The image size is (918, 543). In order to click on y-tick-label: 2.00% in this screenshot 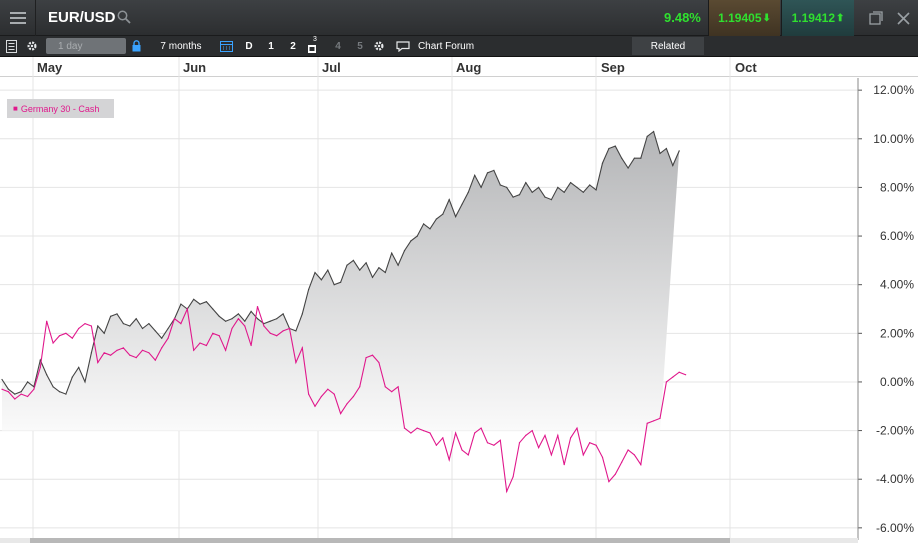, I will do `click(897, 333)`.